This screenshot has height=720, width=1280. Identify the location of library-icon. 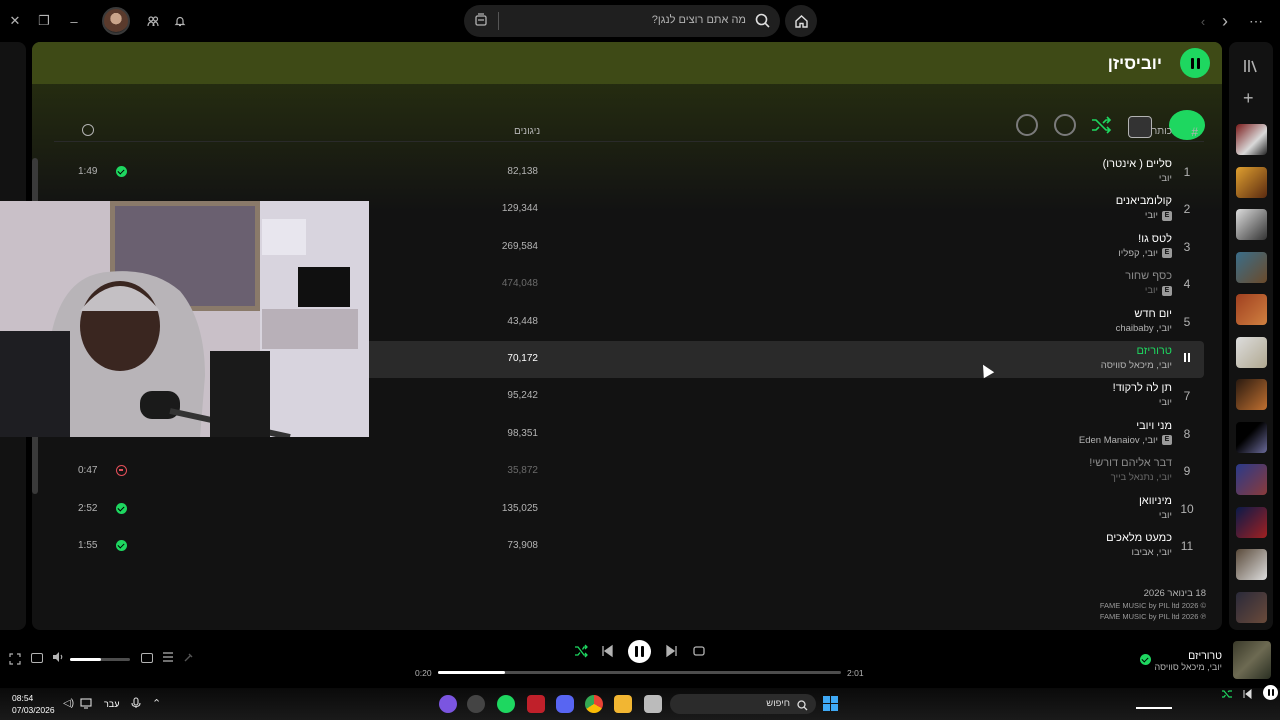
(1251, 68).